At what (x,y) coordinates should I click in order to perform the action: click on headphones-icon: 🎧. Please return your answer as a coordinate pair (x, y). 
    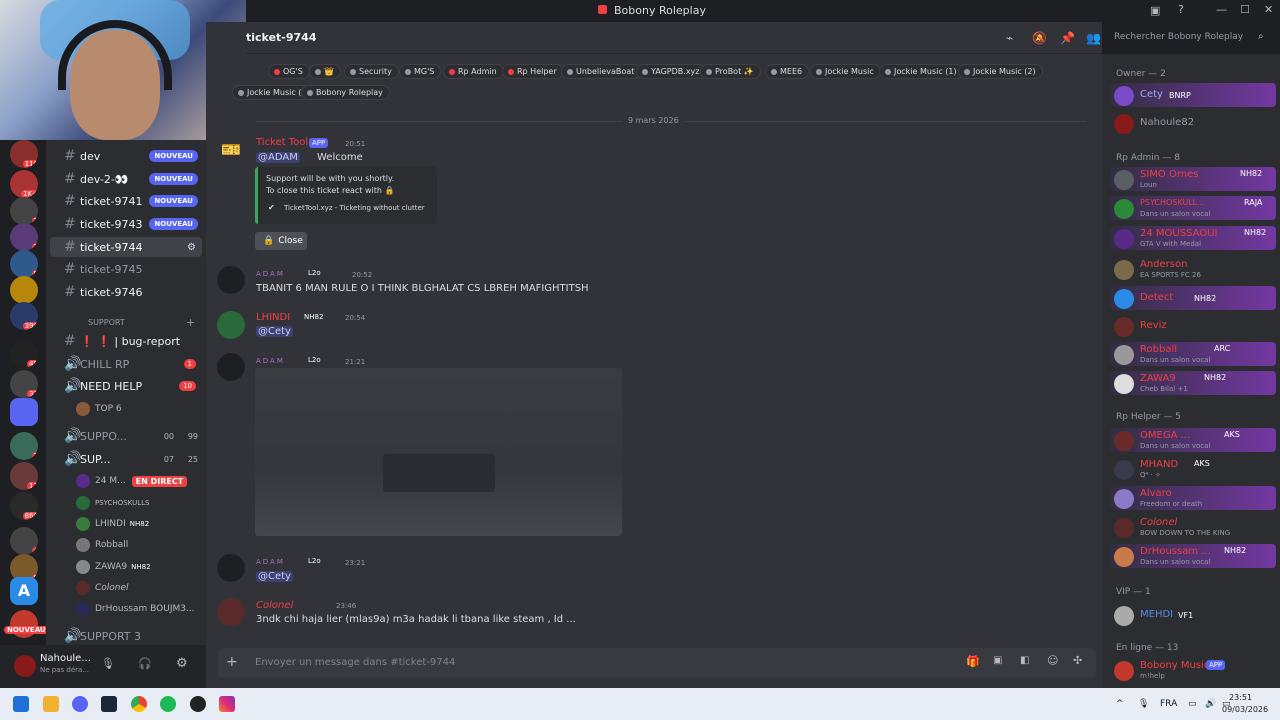
    Looking at the image, I should click on (145, 663).